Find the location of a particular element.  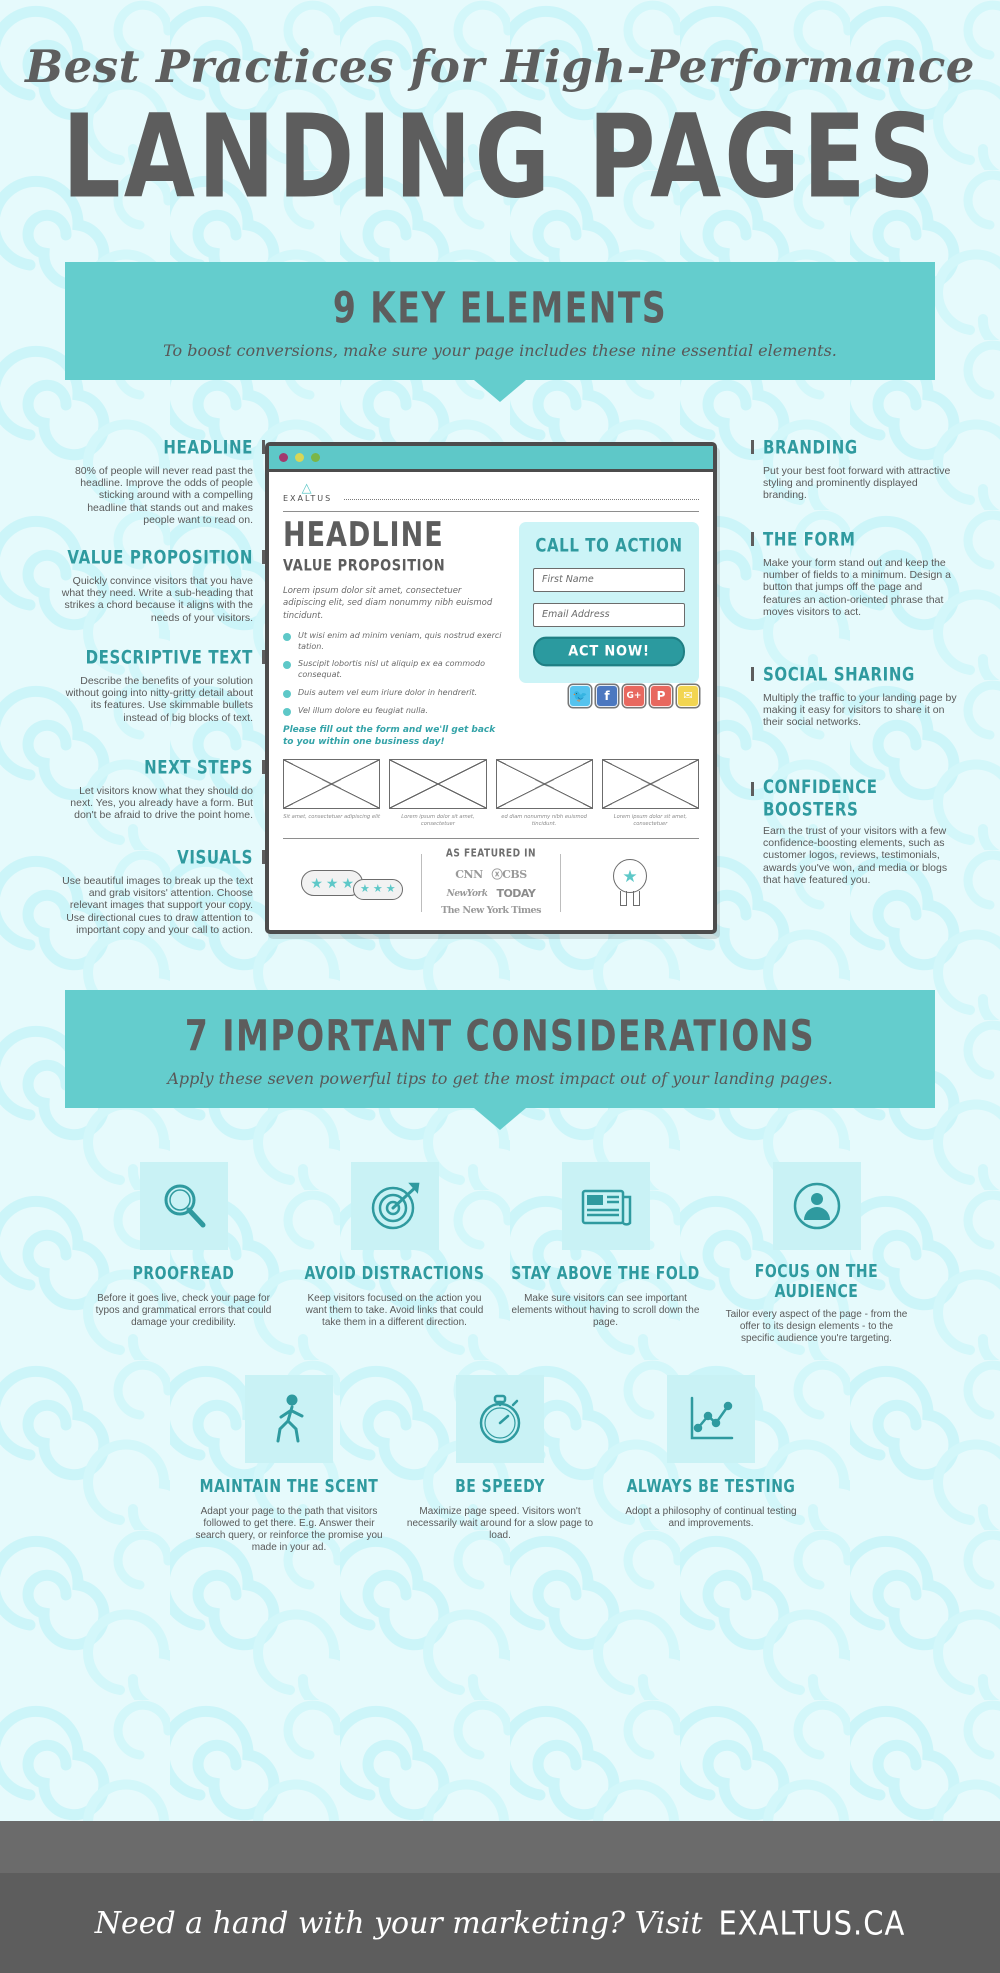

consideration-title: PROOFREAD is located at coordinates (183, 1273).